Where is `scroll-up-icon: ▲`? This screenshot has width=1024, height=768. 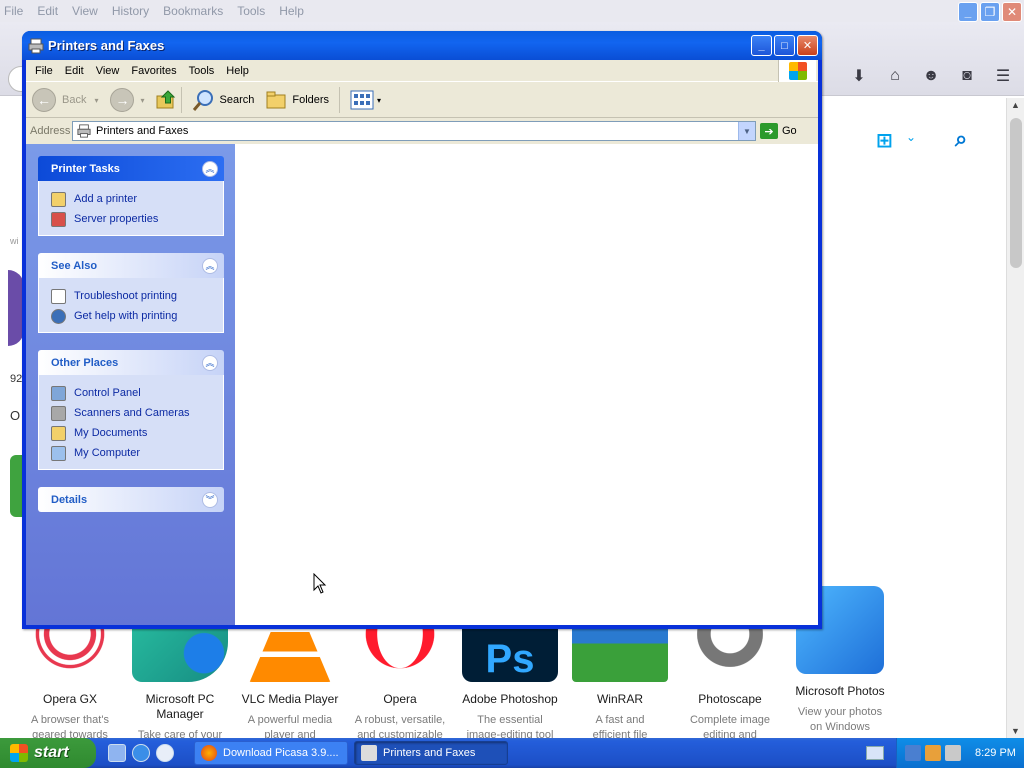
scroll-up-icon: ▲ is located at coordinates (1015, 105).